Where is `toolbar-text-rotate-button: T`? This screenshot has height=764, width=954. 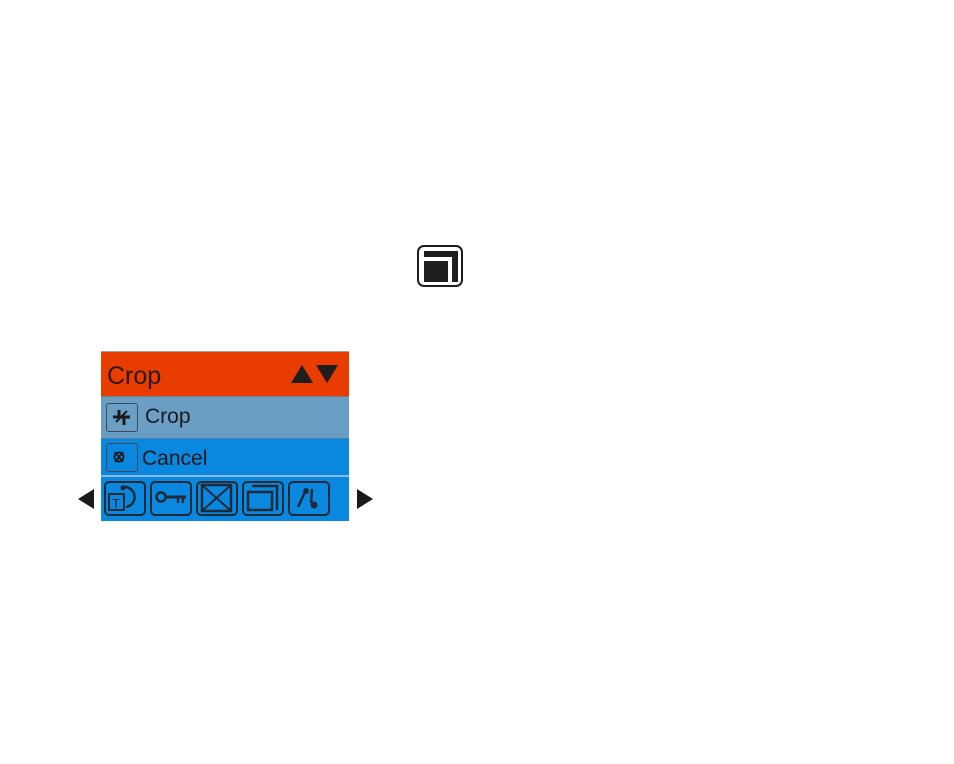
toolbar-text-rotate-button: T is located at coordinates (125, 498).